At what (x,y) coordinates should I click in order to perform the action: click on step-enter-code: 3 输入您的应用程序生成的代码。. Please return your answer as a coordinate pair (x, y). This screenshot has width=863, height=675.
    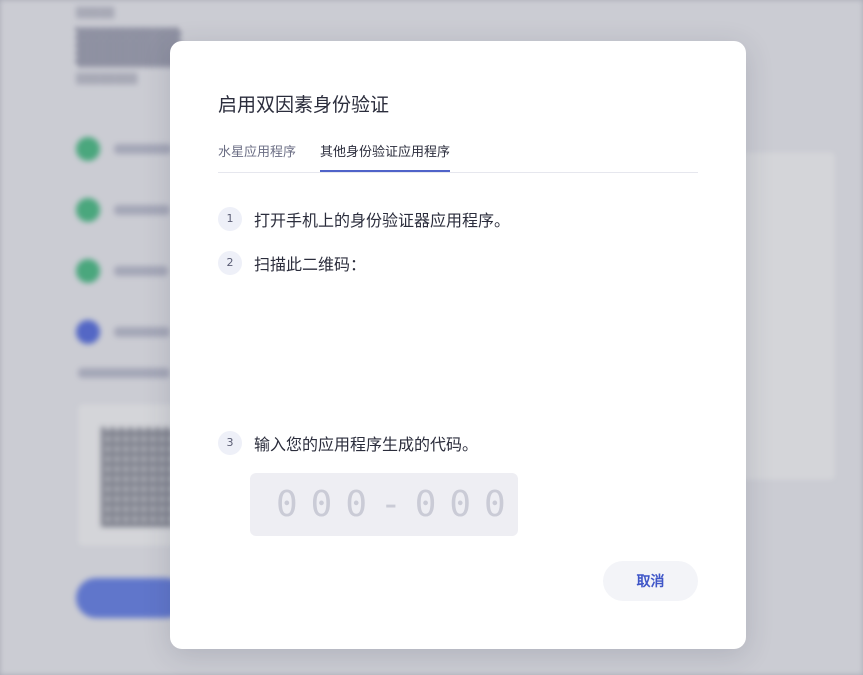
    Looking at the image, I should click on (348, 443).